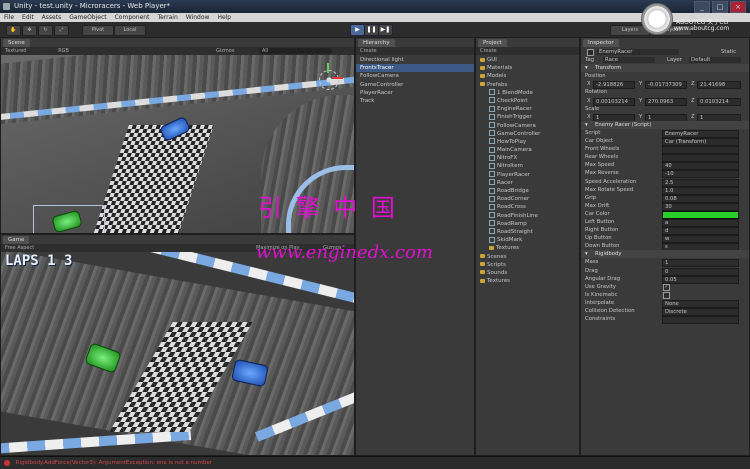 This screenshot has height=469, width=750. What do you see at coordinates (665, 311) in the screenshot?
I see `property-row: Collision Detection Discrete` at bounding box center [665, 311].